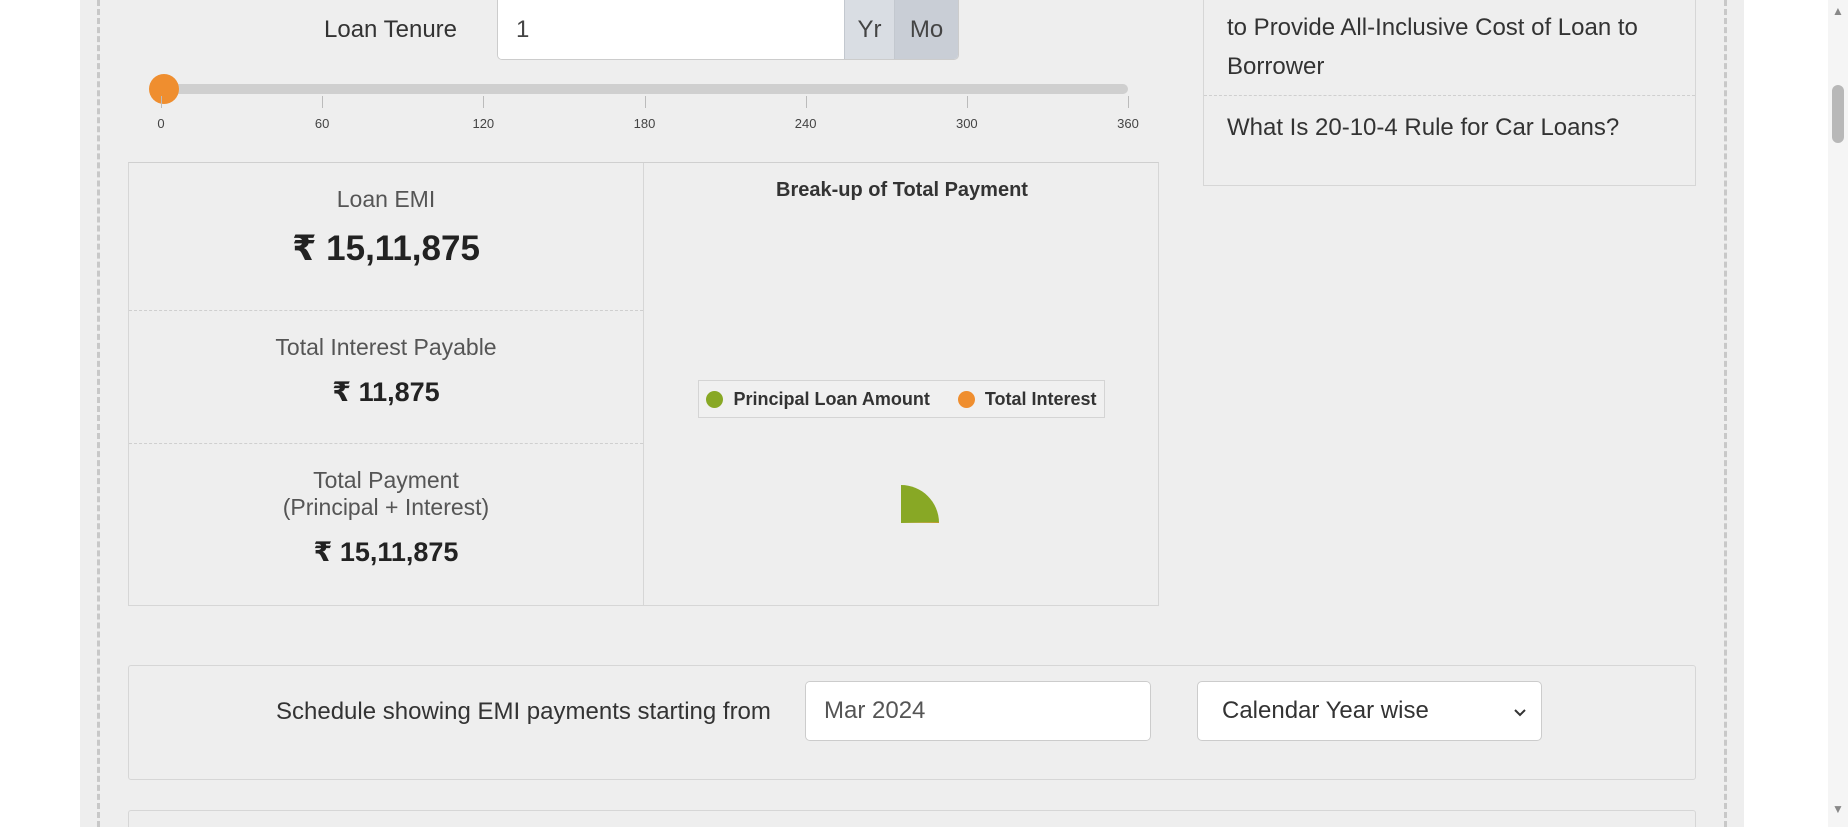  I want to click on total-payment-value: ₹ 15,11,875, so click(386, 552).